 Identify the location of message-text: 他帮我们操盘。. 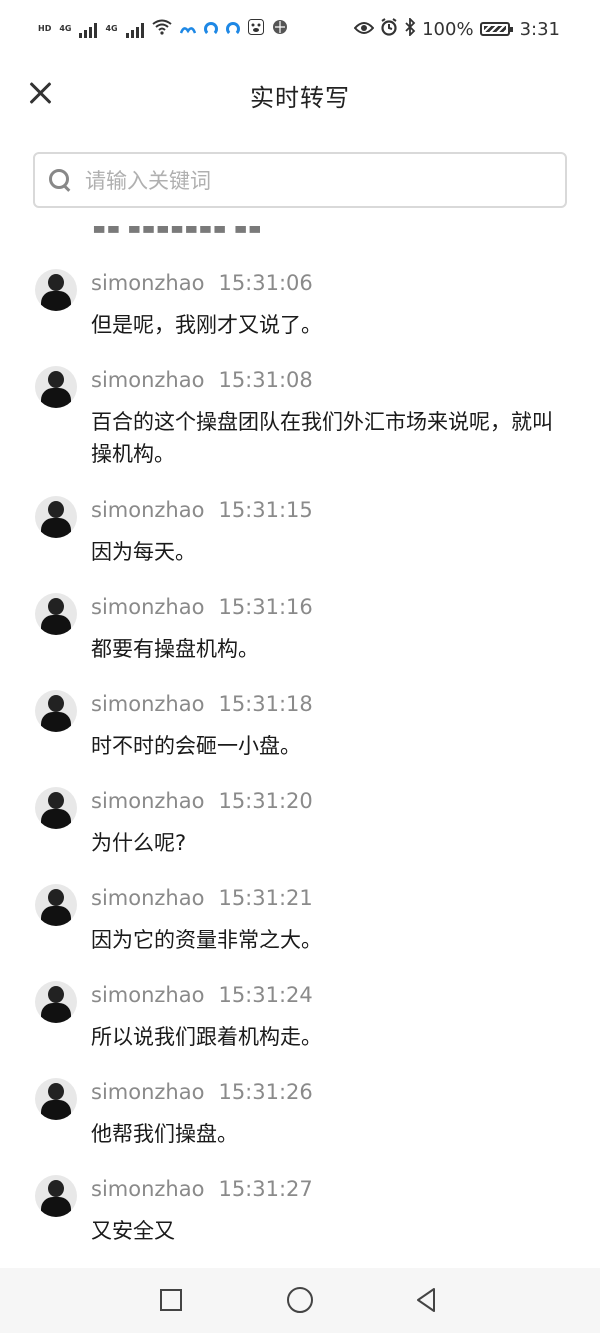
(164, 1134).